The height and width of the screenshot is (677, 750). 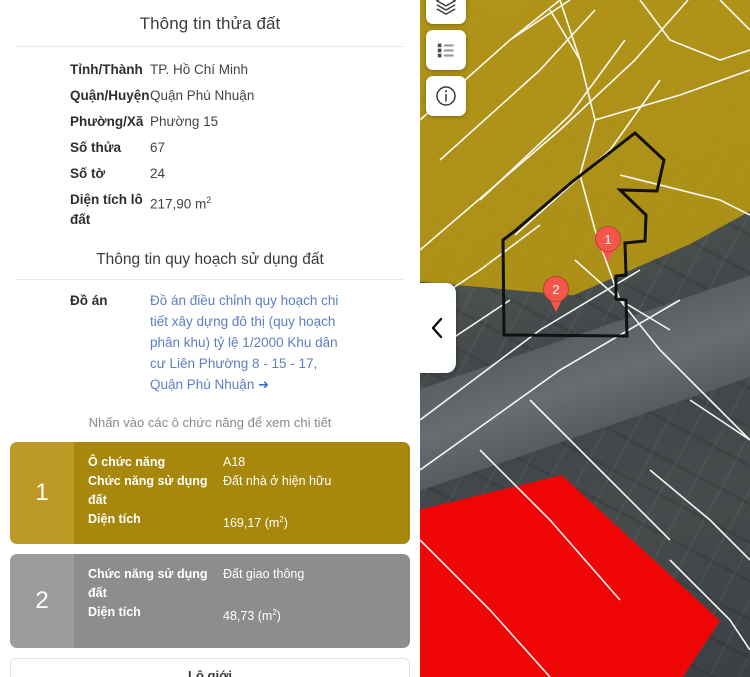 What do you see at coordinates (210, 259) in the screenshot?
I see `planning-section-title: Thông tin quy hoạch sử dụng đất` at bounding box center [210, 259].